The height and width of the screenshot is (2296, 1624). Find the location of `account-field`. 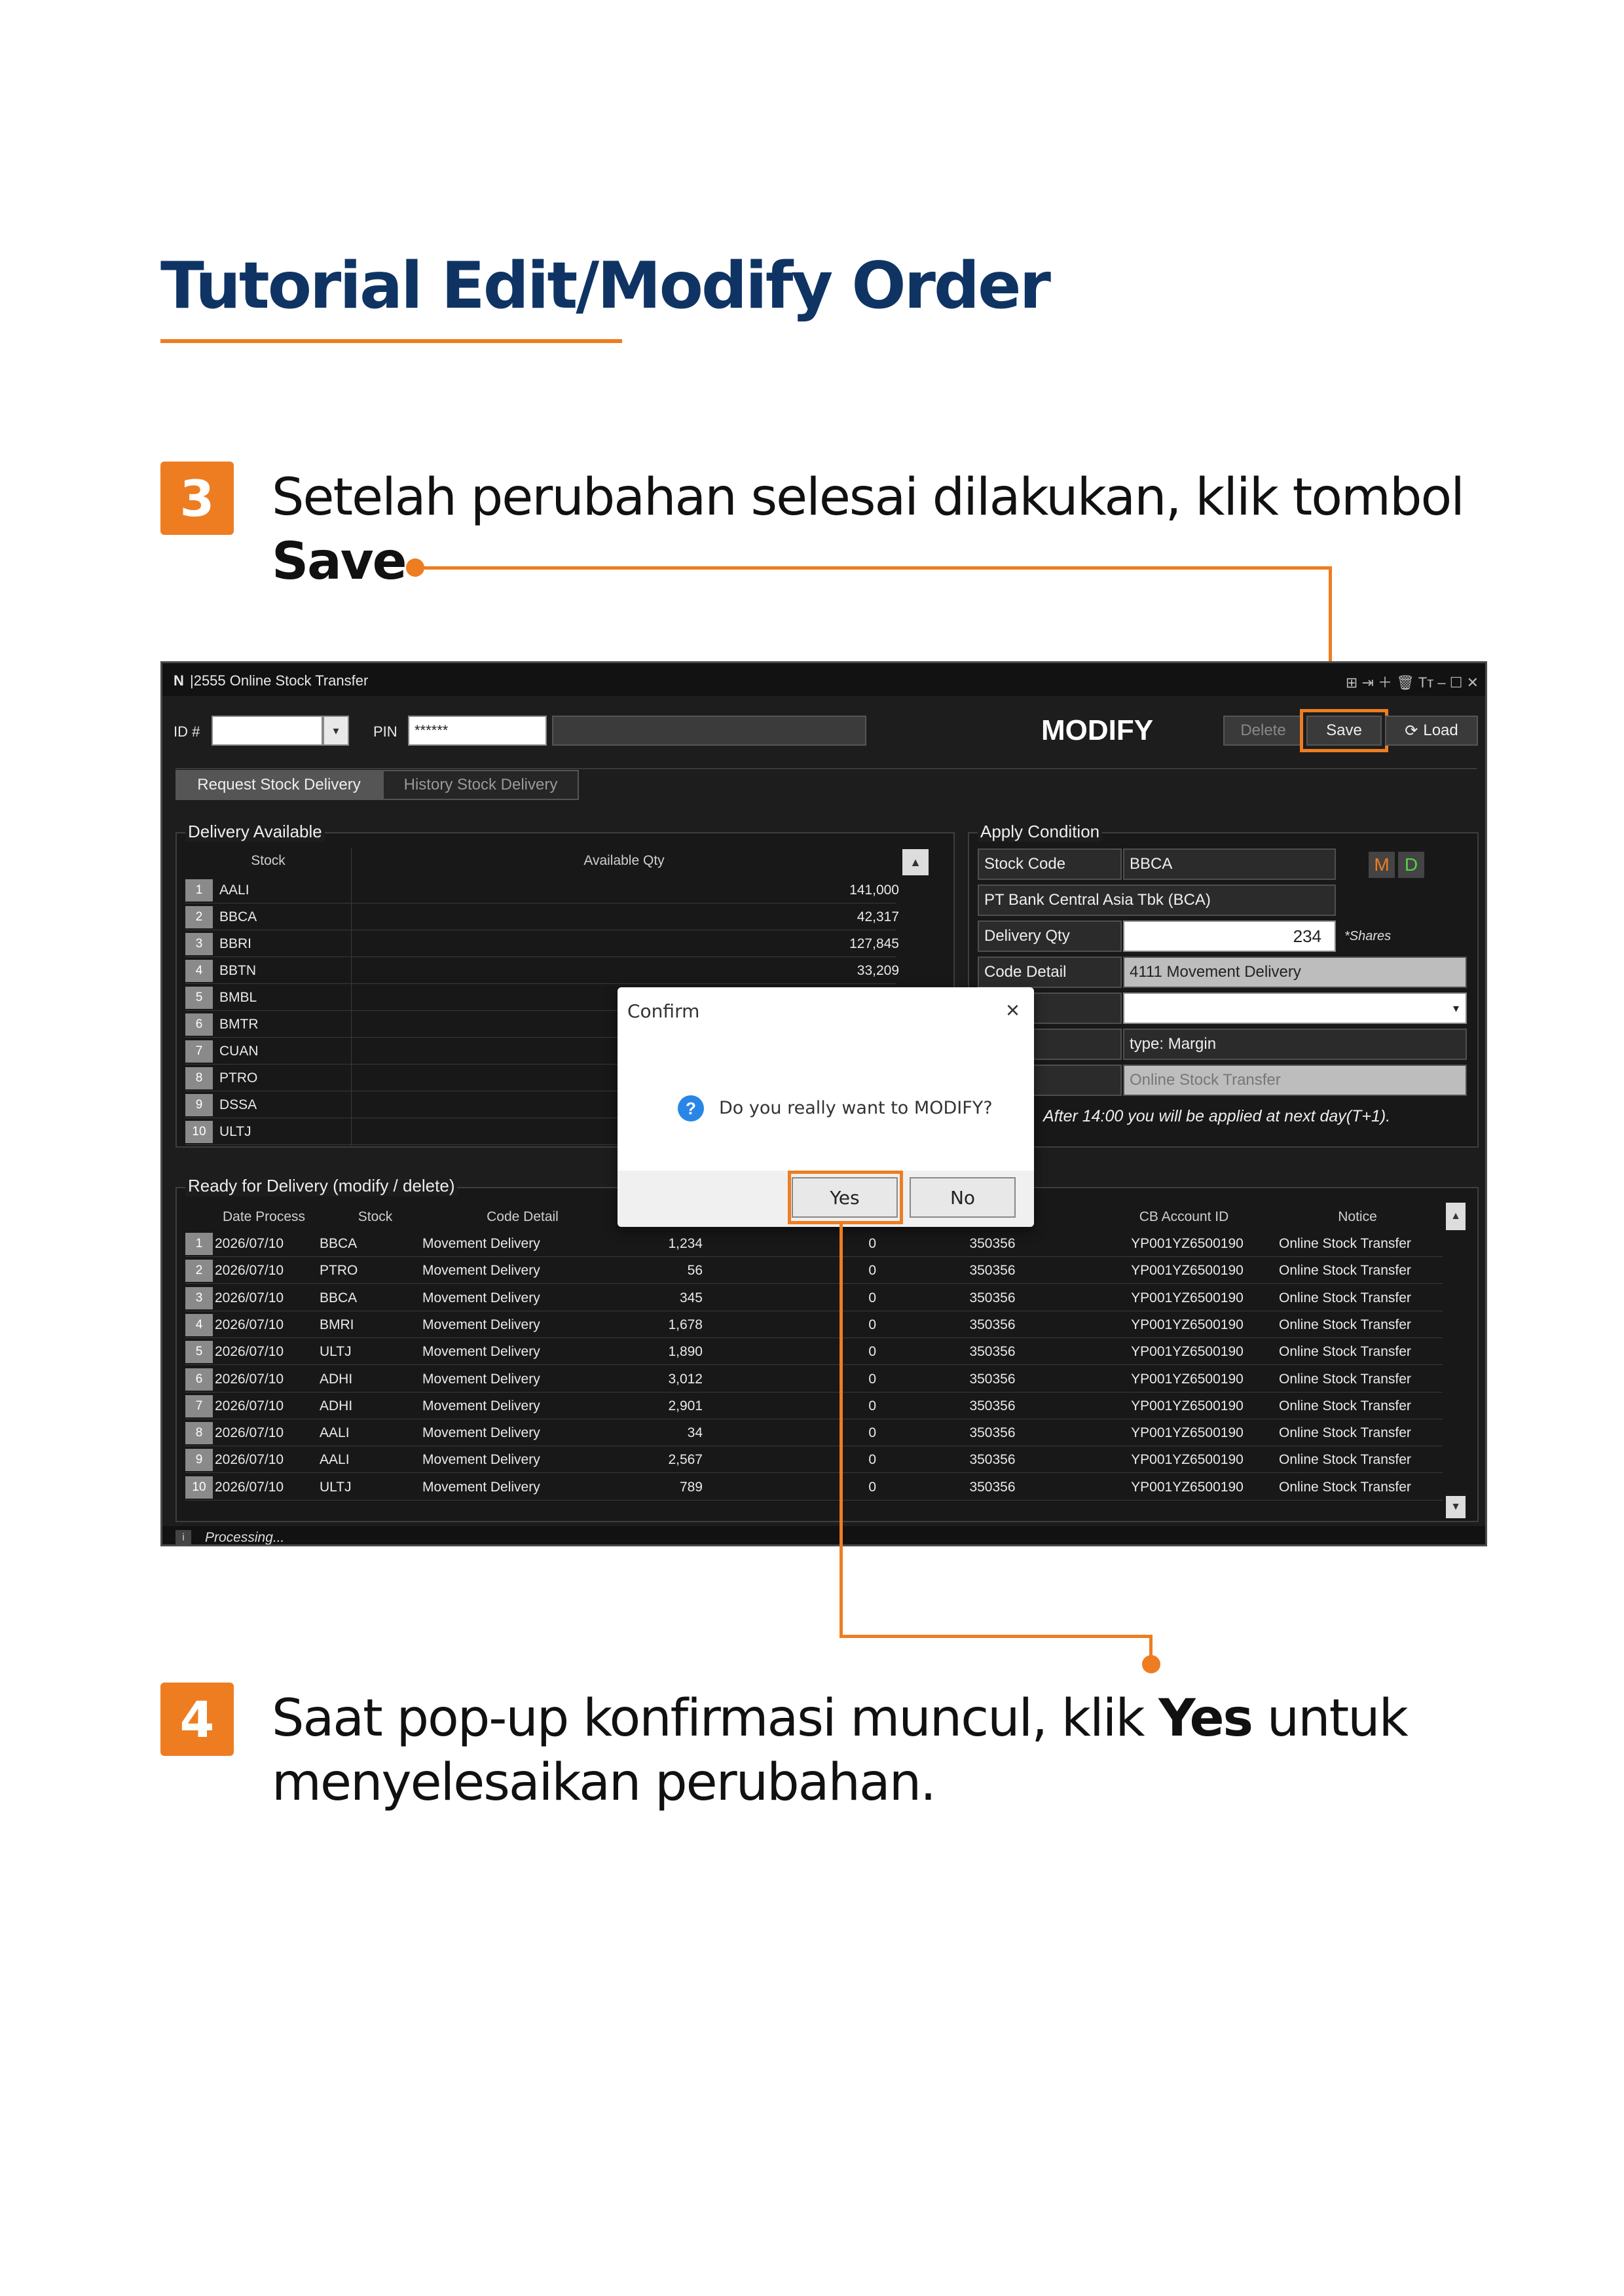

account-field is located at coordinates (709, 731).